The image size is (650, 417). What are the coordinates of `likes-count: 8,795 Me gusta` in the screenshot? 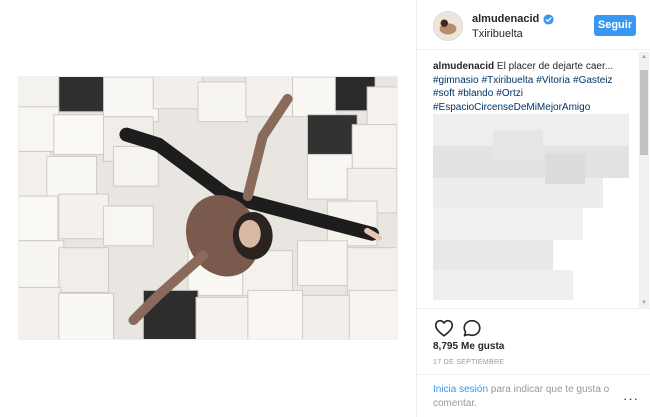 It's located at (468, 346).